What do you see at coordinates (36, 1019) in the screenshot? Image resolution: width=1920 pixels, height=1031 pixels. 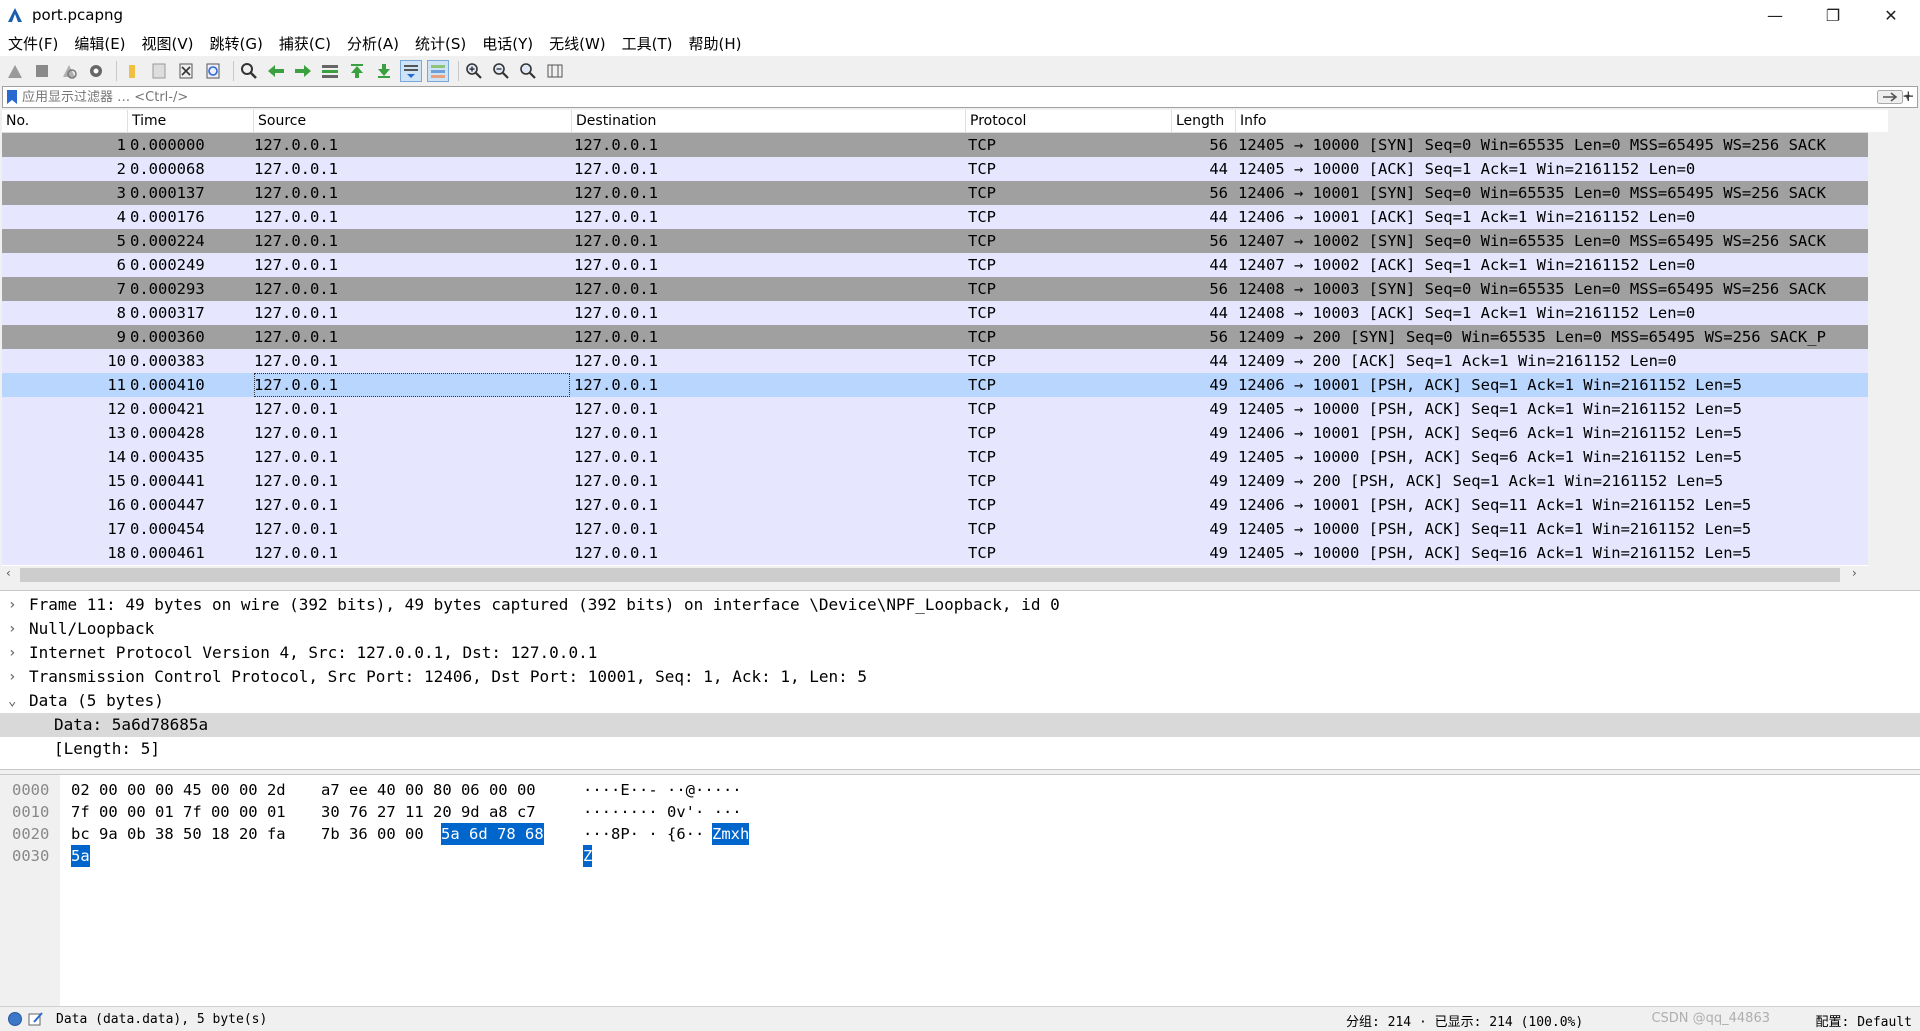 I see `capture-comment-icon` at bounding box center [36, 1019].